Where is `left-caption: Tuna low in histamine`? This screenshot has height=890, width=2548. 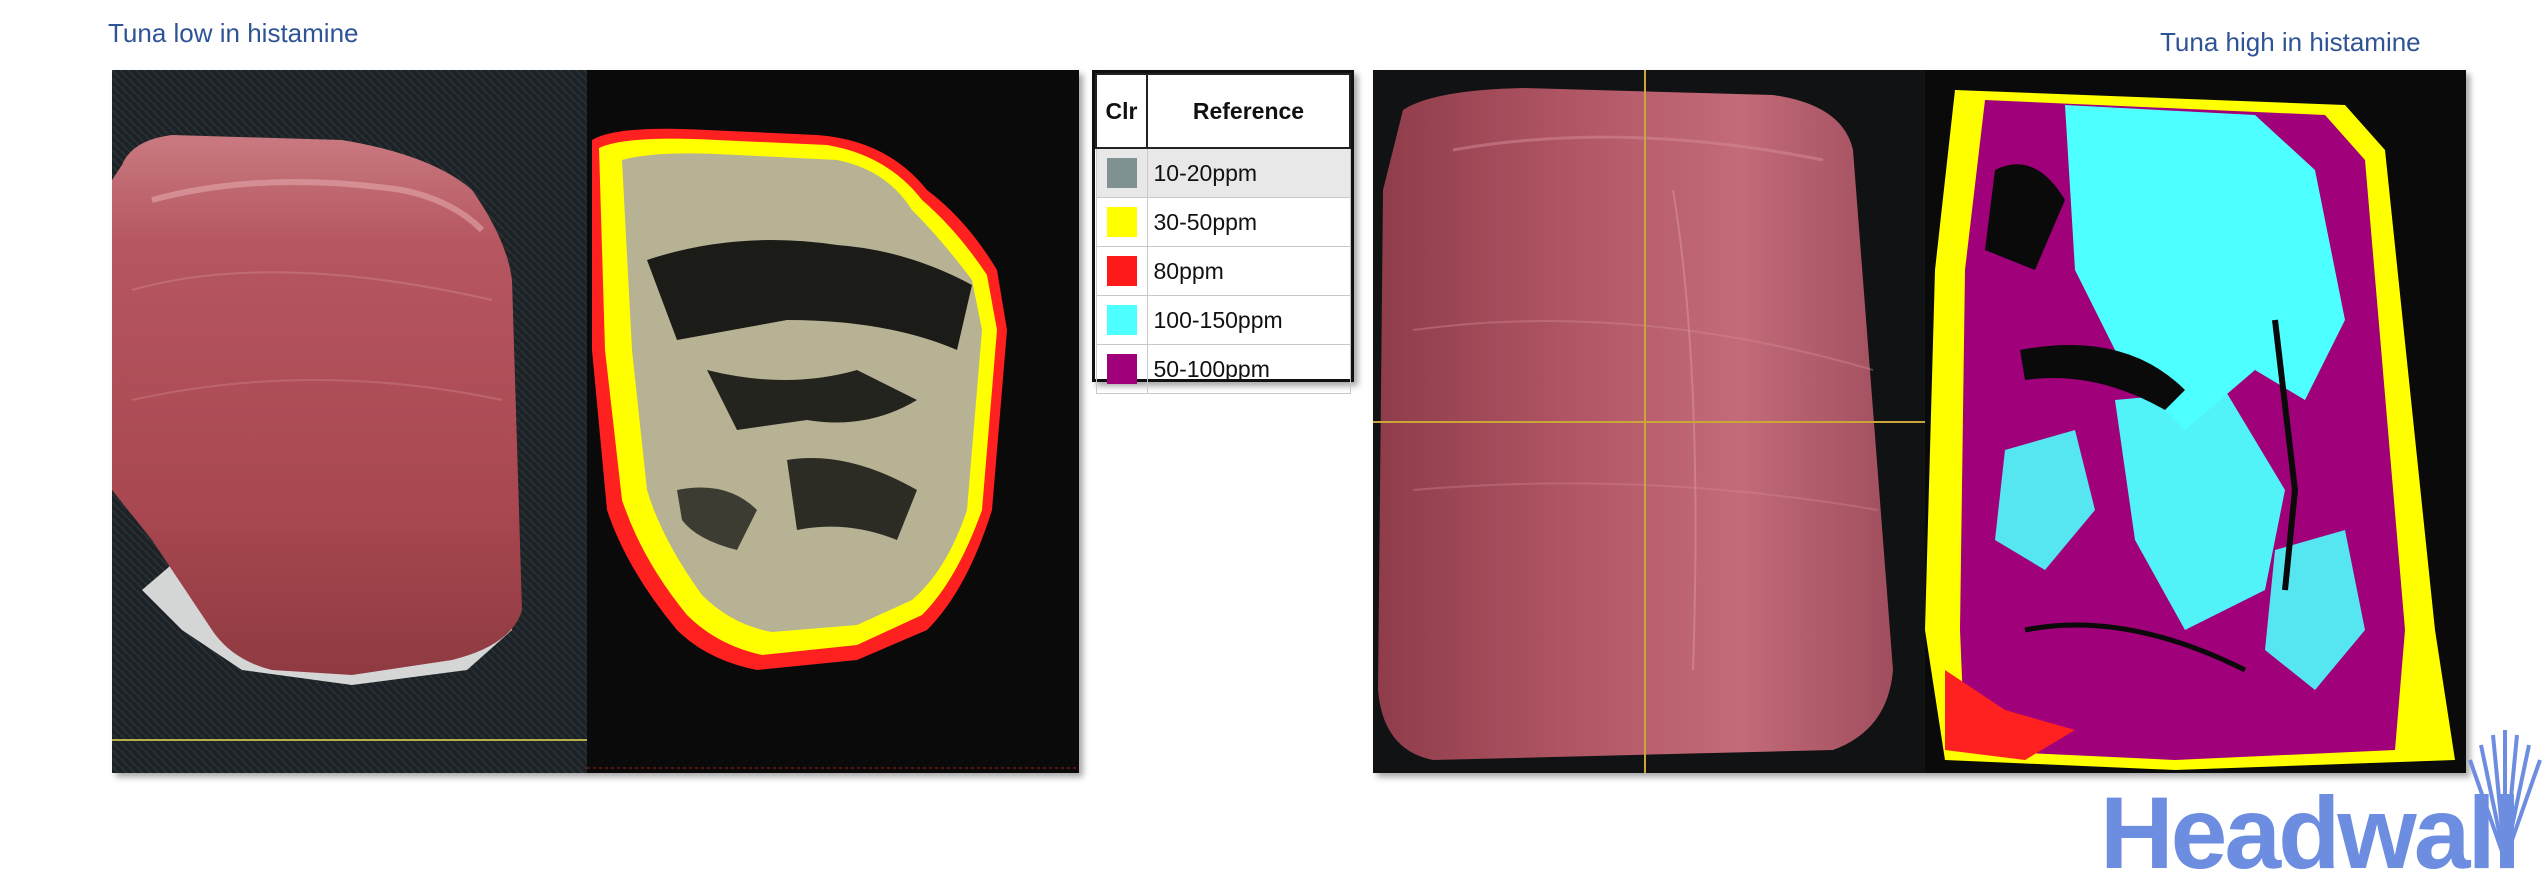
left-caption: Tuna low in histamine is located at coordinates (233, 33).